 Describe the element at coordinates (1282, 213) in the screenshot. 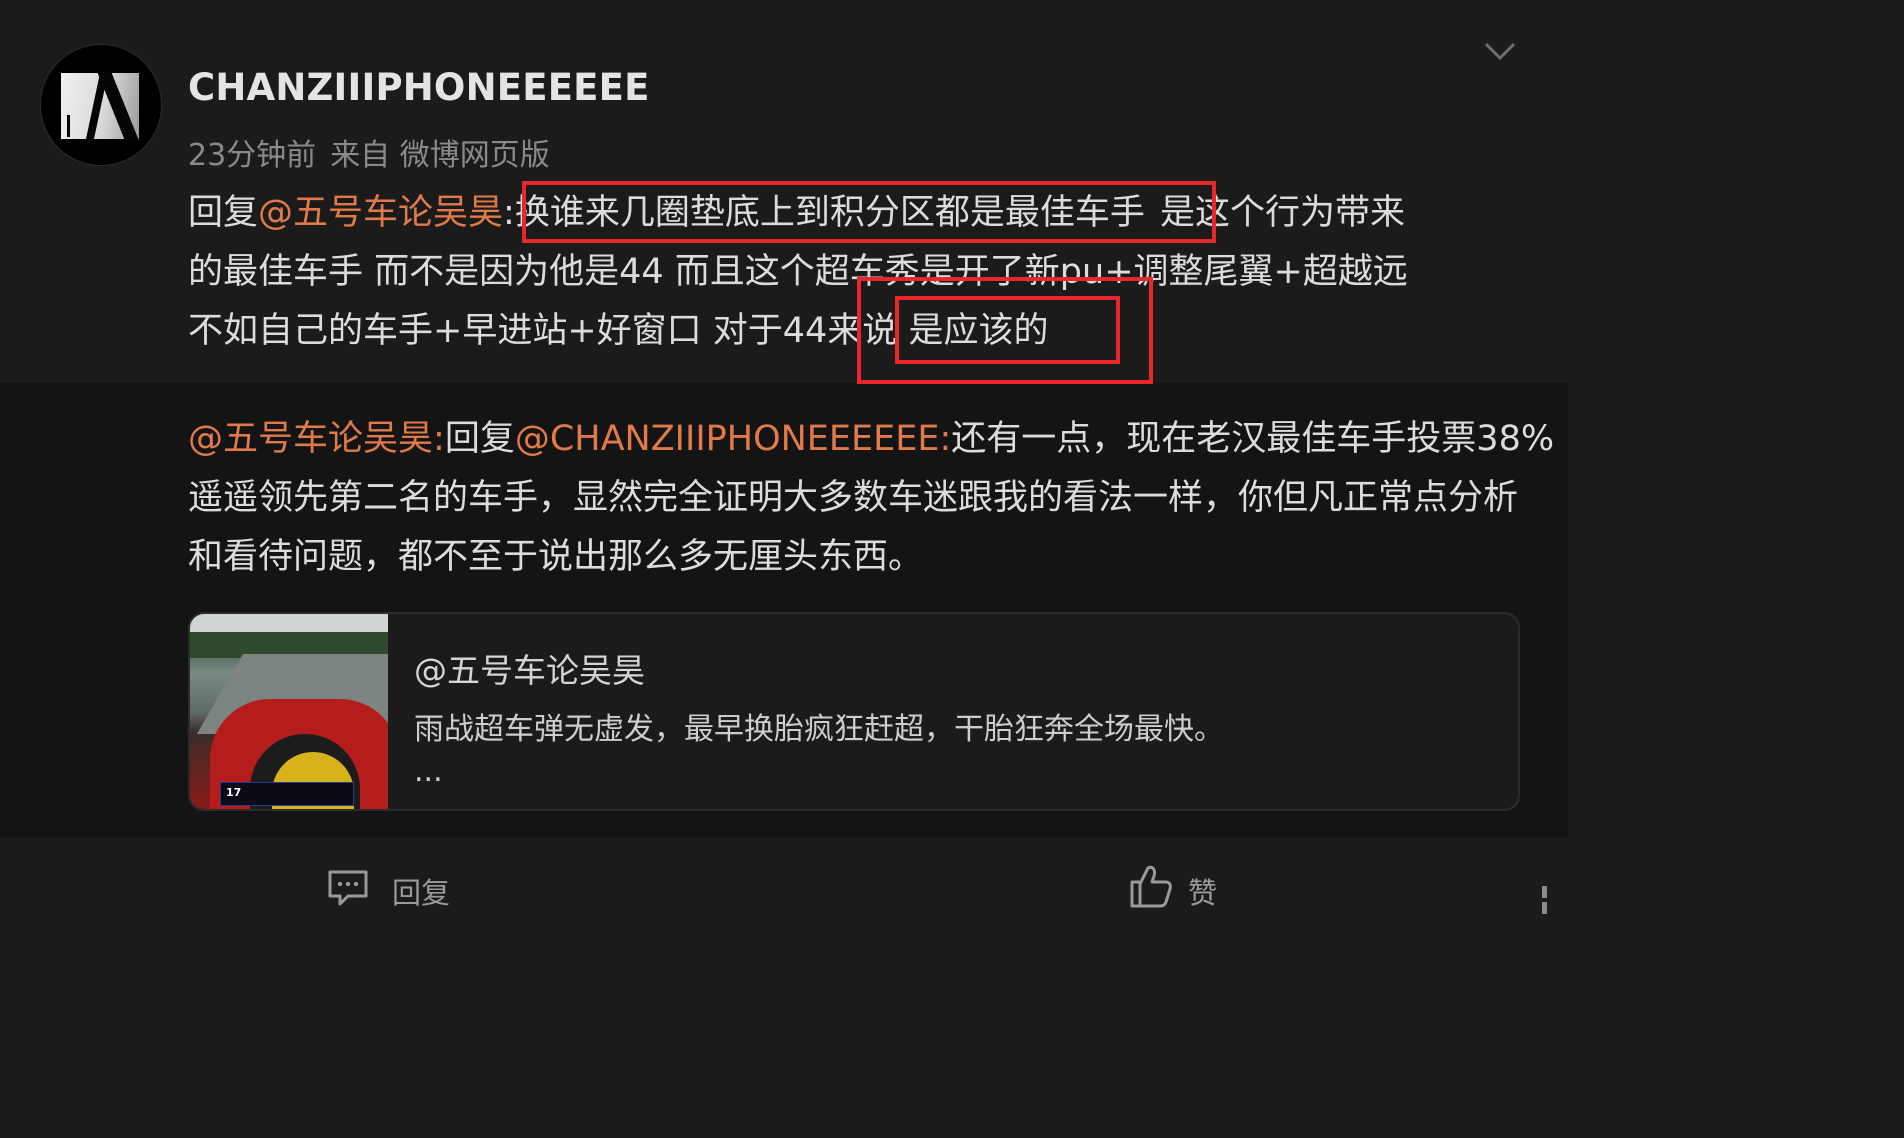

I see `post-text-segment: 是这个行为带来` at that location.